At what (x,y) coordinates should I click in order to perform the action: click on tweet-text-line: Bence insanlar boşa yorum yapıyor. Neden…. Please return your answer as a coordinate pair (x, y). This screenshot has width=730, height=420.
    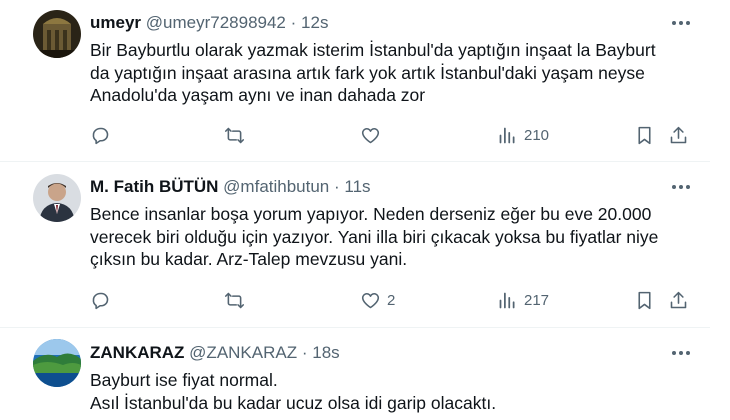
    Looking at the image, I should click on (371, 214).